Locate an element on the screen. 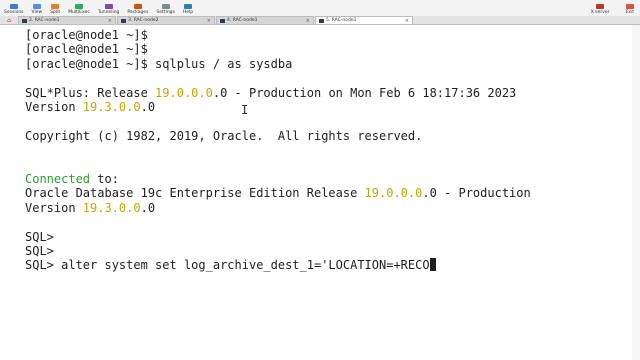 This screenshot has width=640, height=360. session-tab: 4. RAC-node1 × is located at coordinates (265, 20).